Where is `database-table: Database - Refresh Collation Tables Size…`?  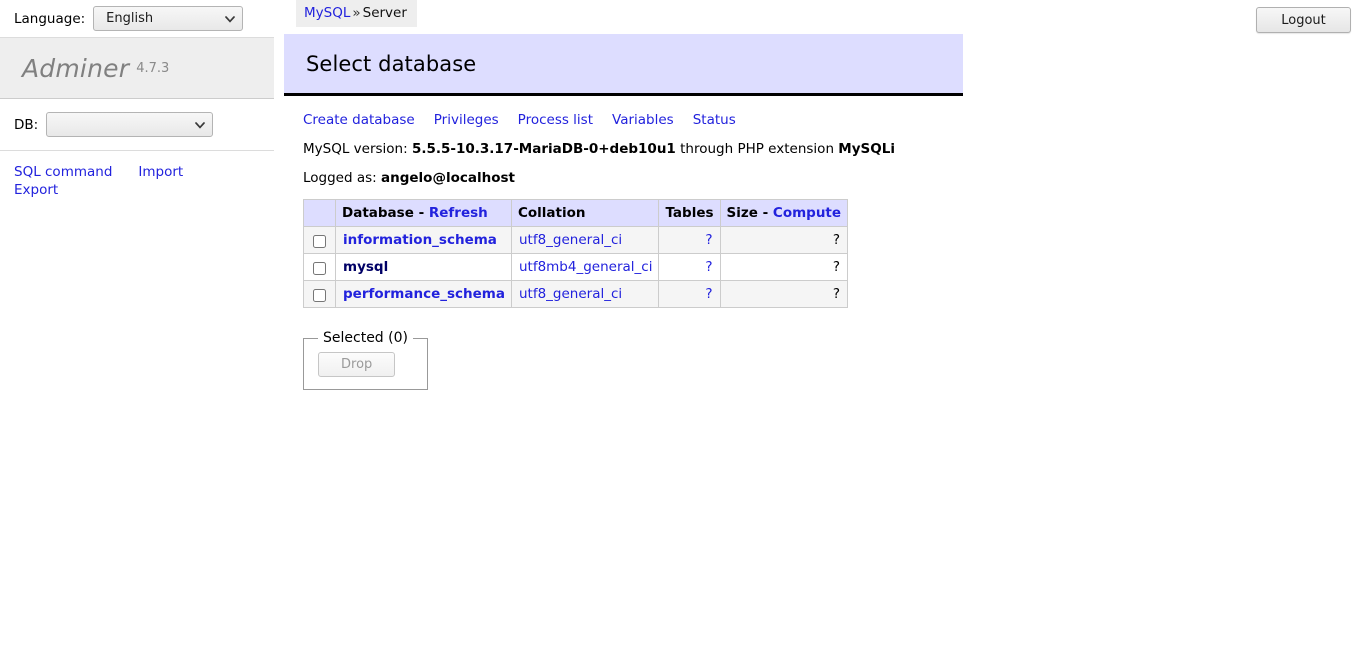
database-table: Database - Refresh Collation Tables Size… is located at coordinates (576, 253).